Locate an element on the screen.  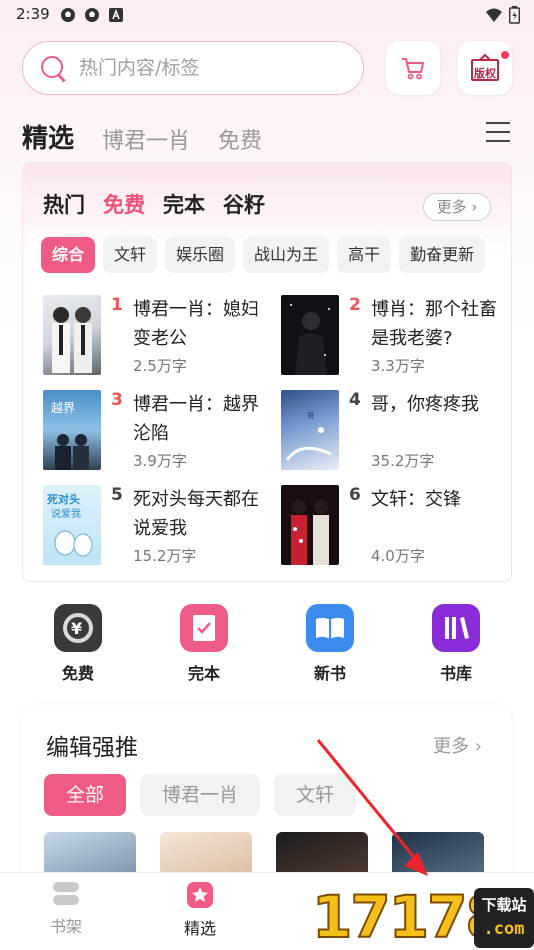
editor-more-link: 更多 › is located at coordinates (457, 745).